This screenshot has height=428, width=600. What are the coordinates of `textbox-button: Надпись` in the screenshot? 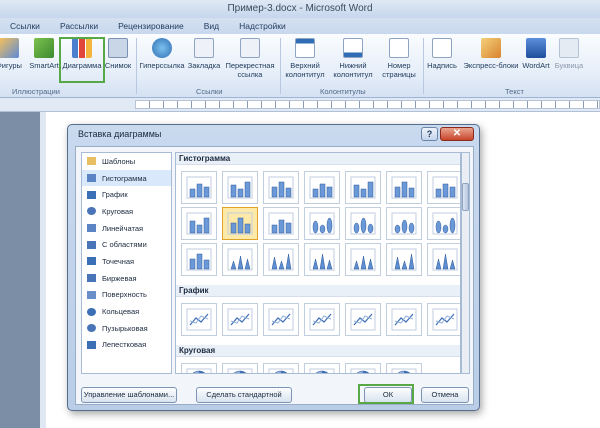 It's located at (442, 54).